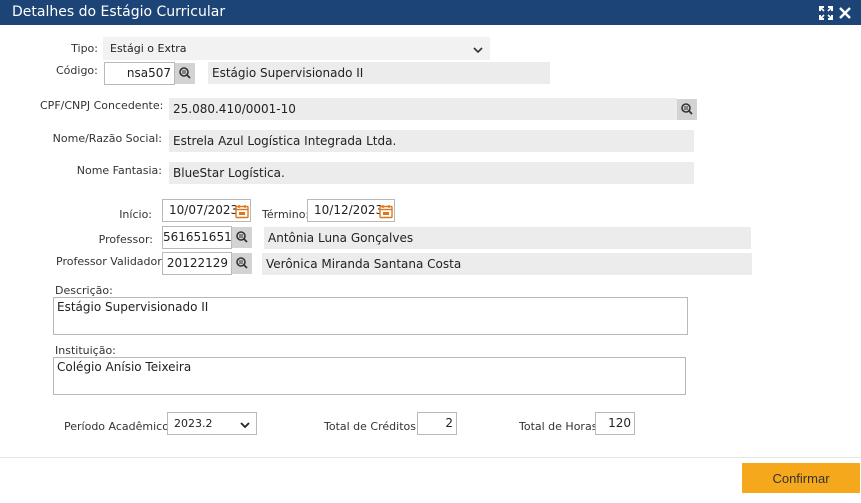 The image size is (861, 503). What do you see at coordinates (615, 423) in the screenshot?
I see `total-horas-input: 120` at bounding box center [615, 423].